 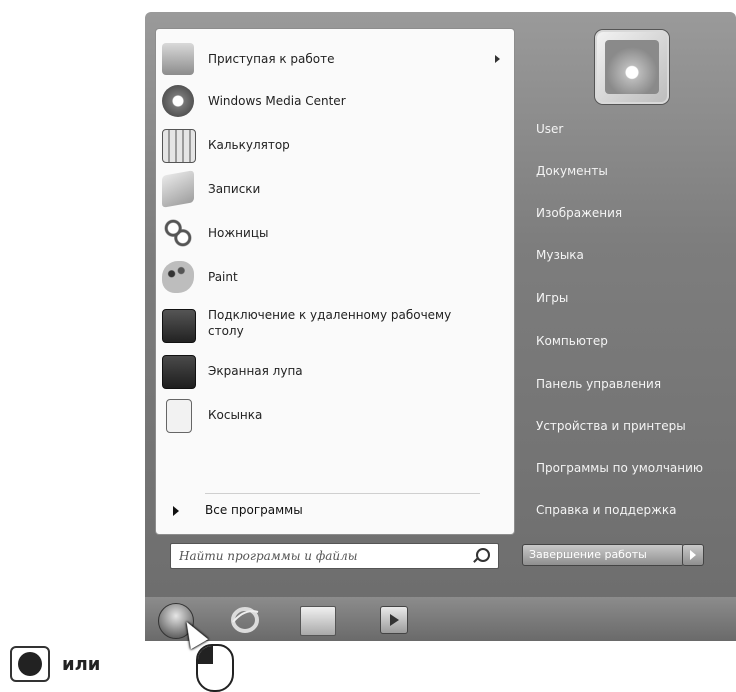 What do you see at coordinates (178, 277) in the screenshot?
I see `paint-palette-icon` at bounding box center [178, 277].